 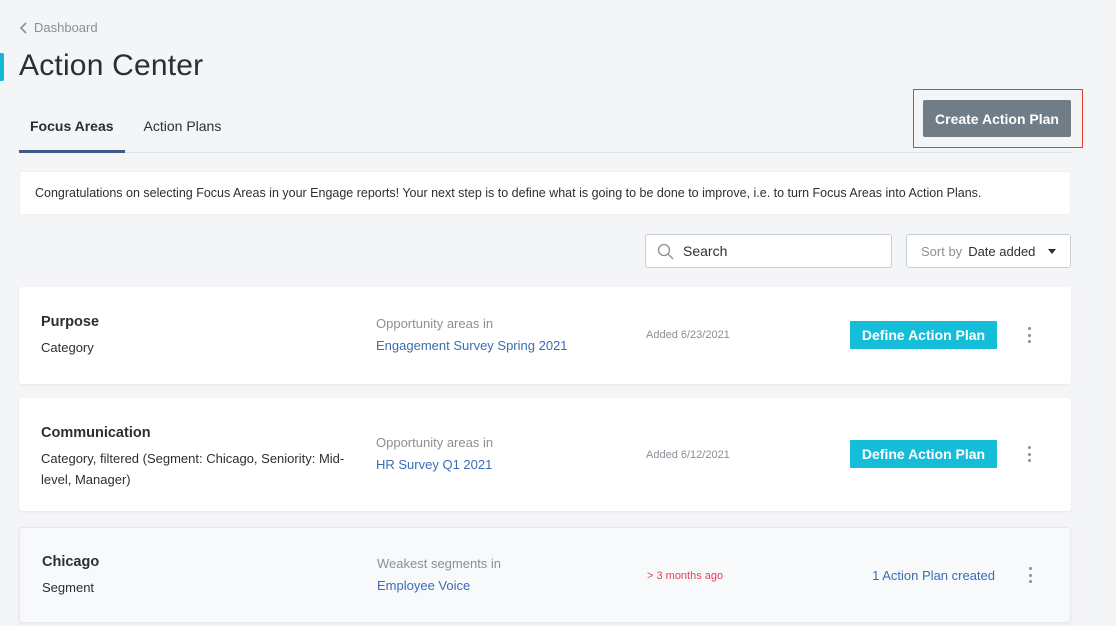 What do you see at coordinates (778, 251) in the screenshot?
I see `search-input` at bounding box center [778, 251].